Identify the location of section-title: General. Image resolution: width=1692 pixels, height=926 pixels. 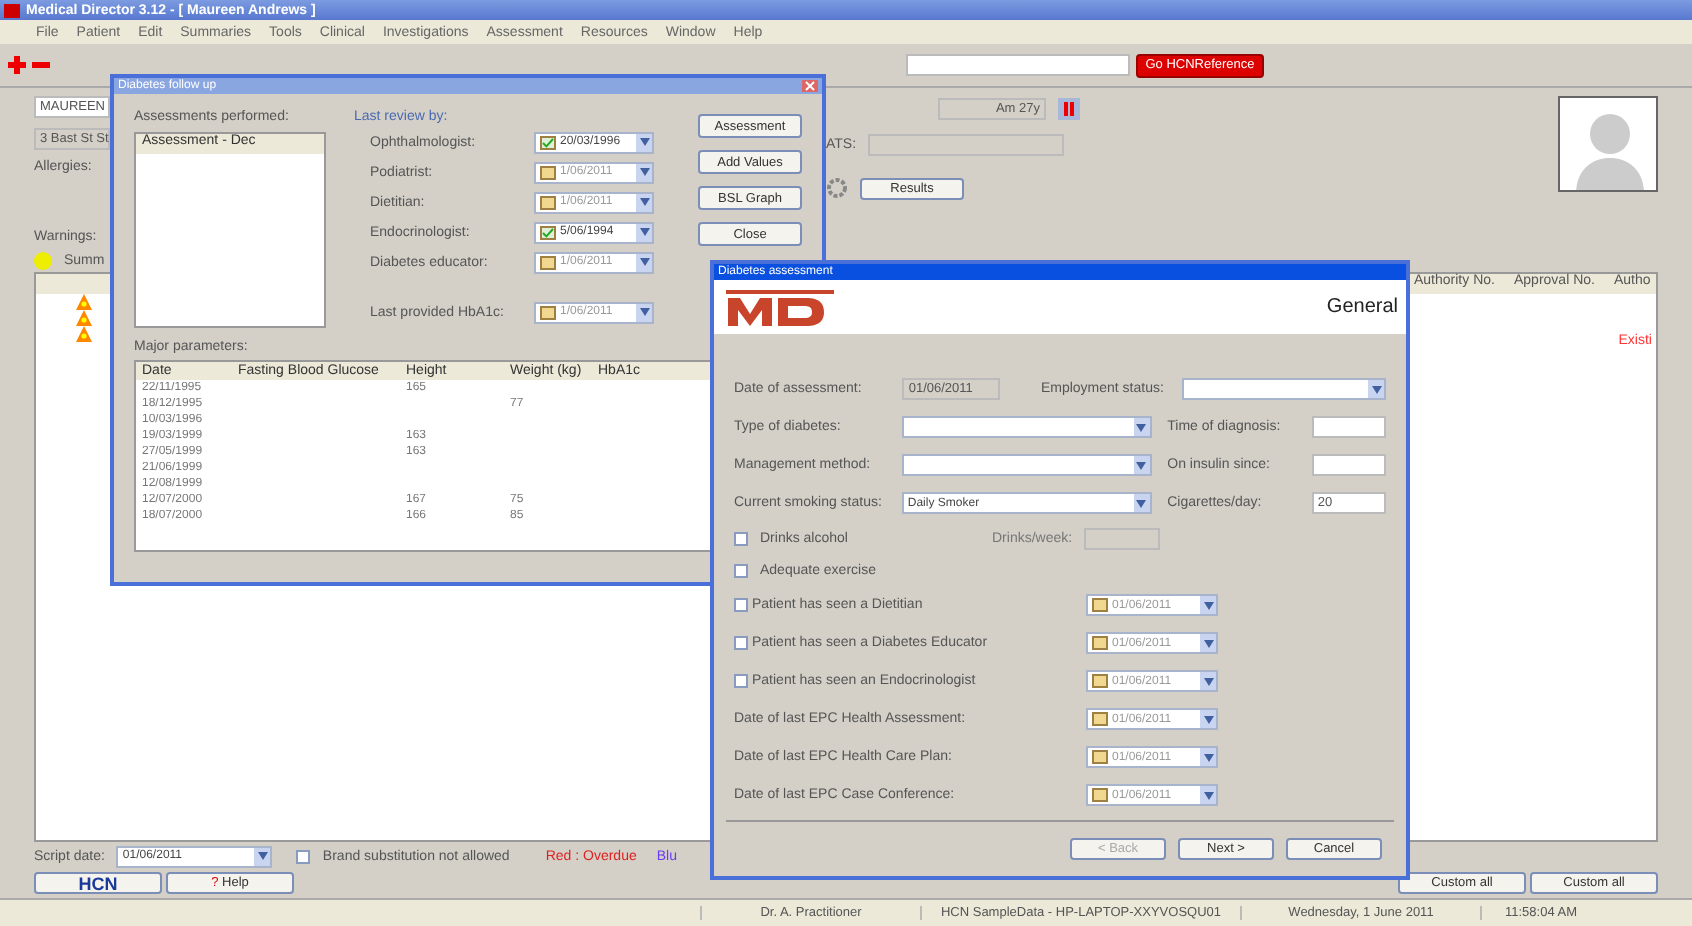
(1362, 307).